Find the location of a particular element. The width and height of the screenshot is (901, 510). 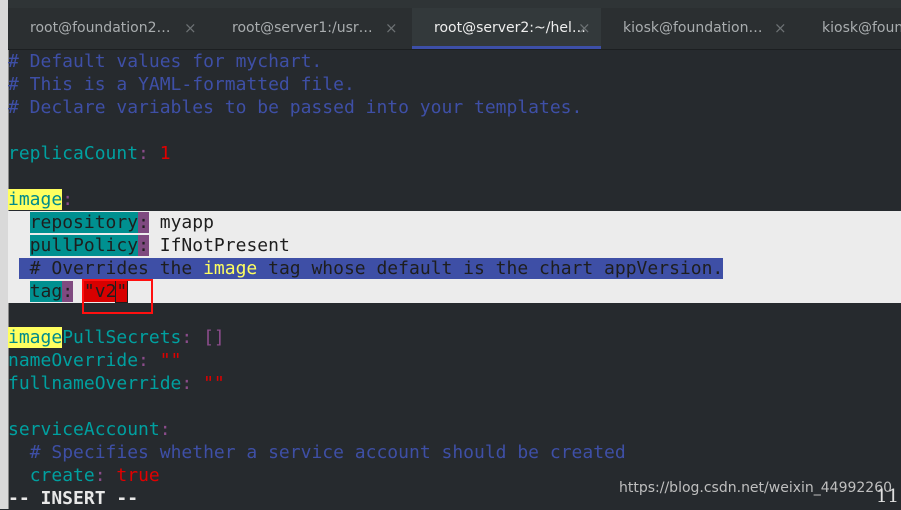

code-token: PullSecrets is located at coordinates (122, 337).